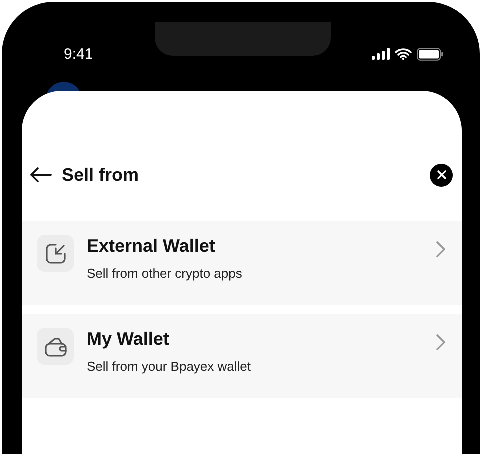 The image size is (482, 454). I want to click on wifi-icon, so click(403, 54).